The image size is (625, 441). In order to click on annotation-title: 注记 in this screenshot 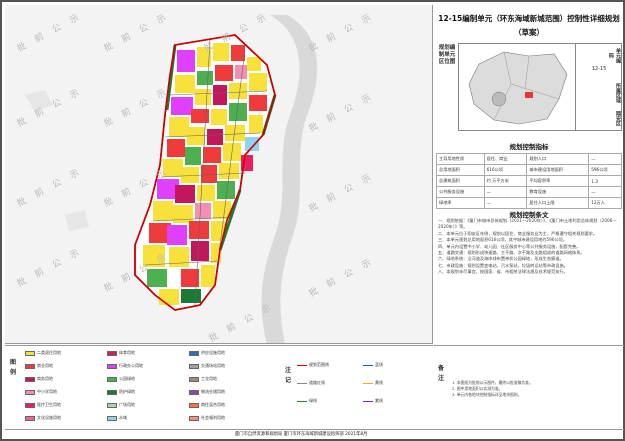, I will do `click(287, 375)`.